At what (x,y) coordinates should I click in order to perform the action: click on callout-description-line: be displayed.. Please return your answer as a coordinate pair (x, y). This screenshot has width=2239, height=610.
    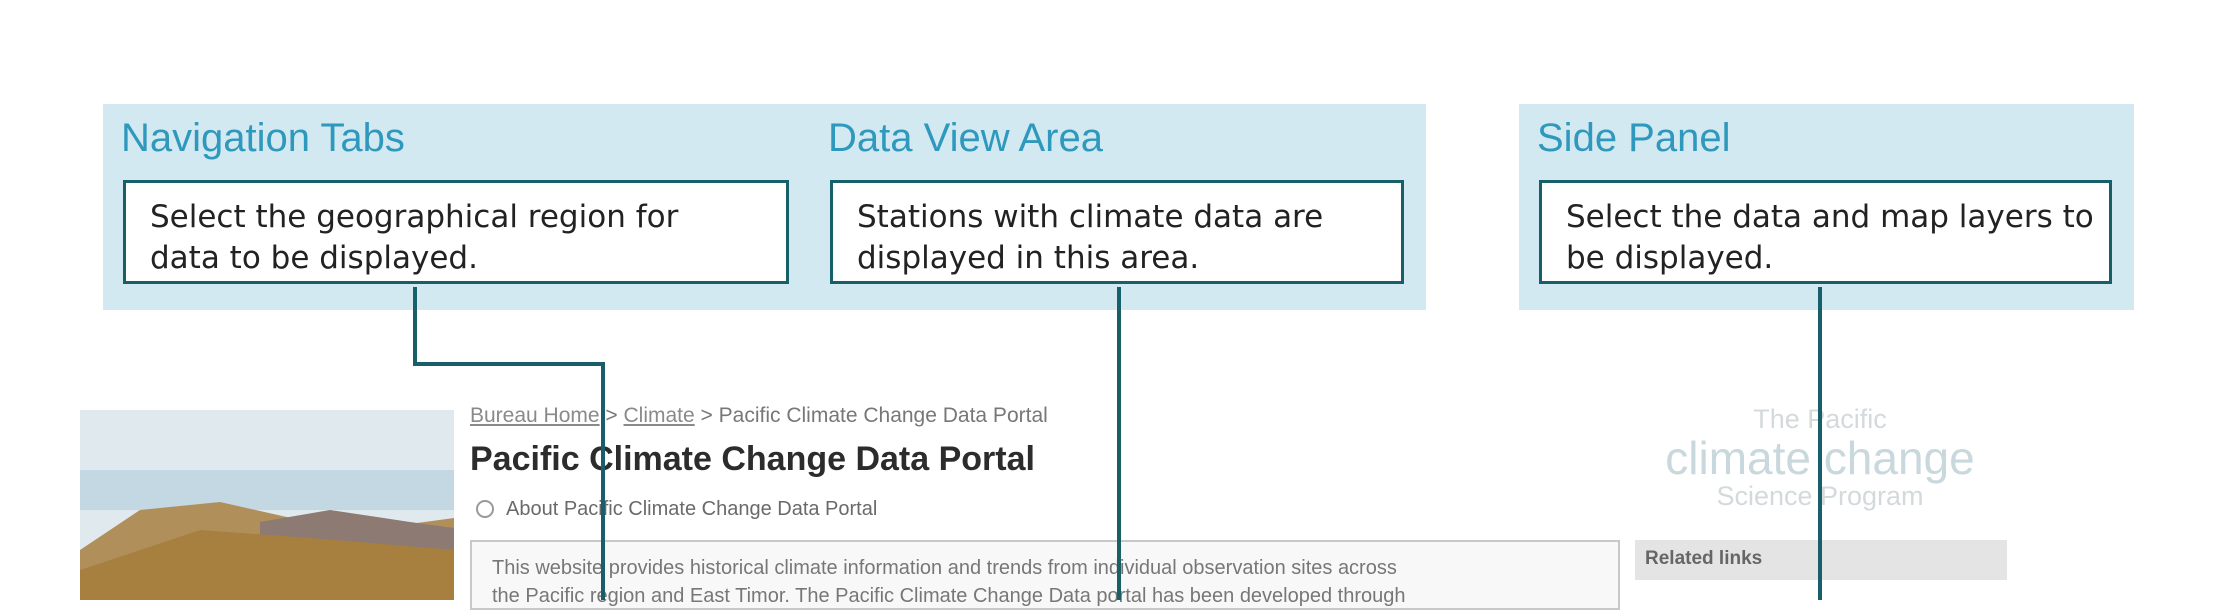
    Looking at the image, I should click on (1670, 258).